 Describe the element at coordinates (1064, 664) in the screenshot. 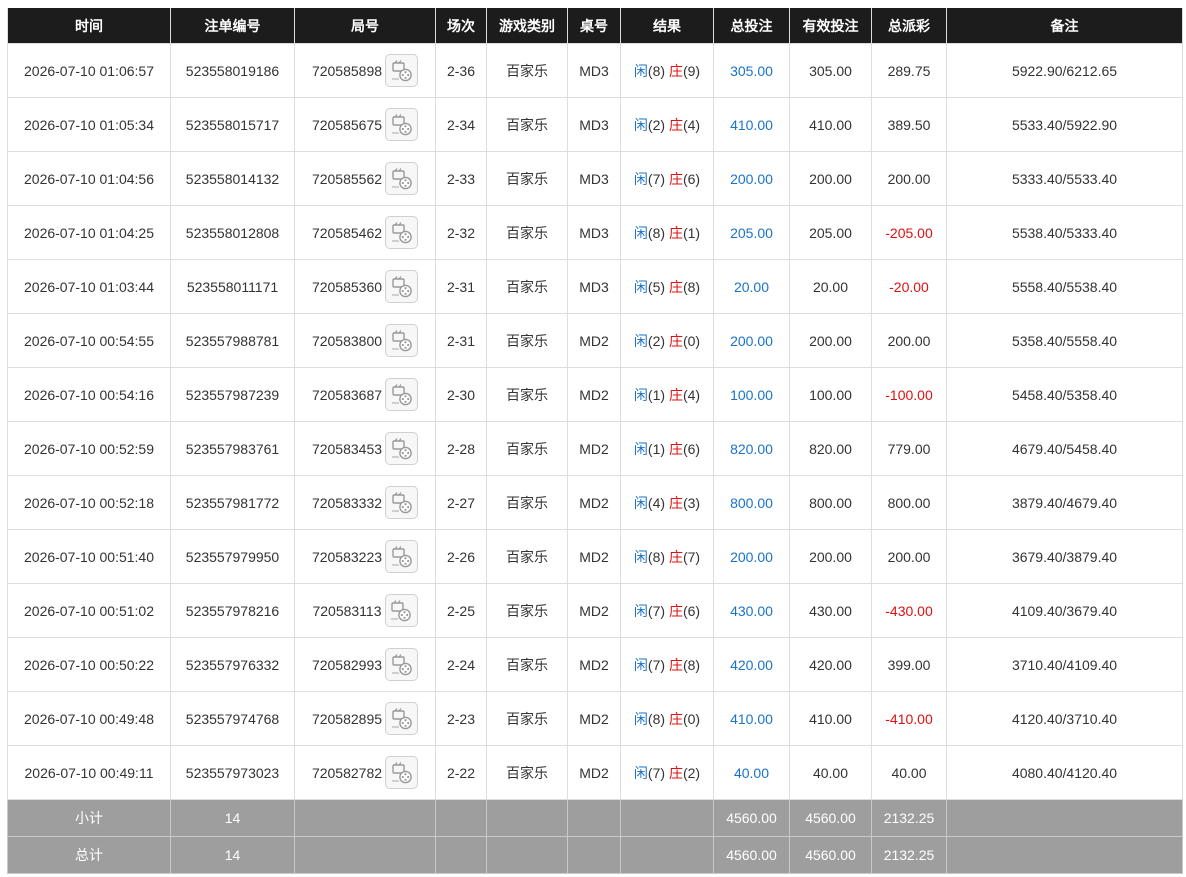

I see `cell-note: 3710.40/4109.40` at that location.